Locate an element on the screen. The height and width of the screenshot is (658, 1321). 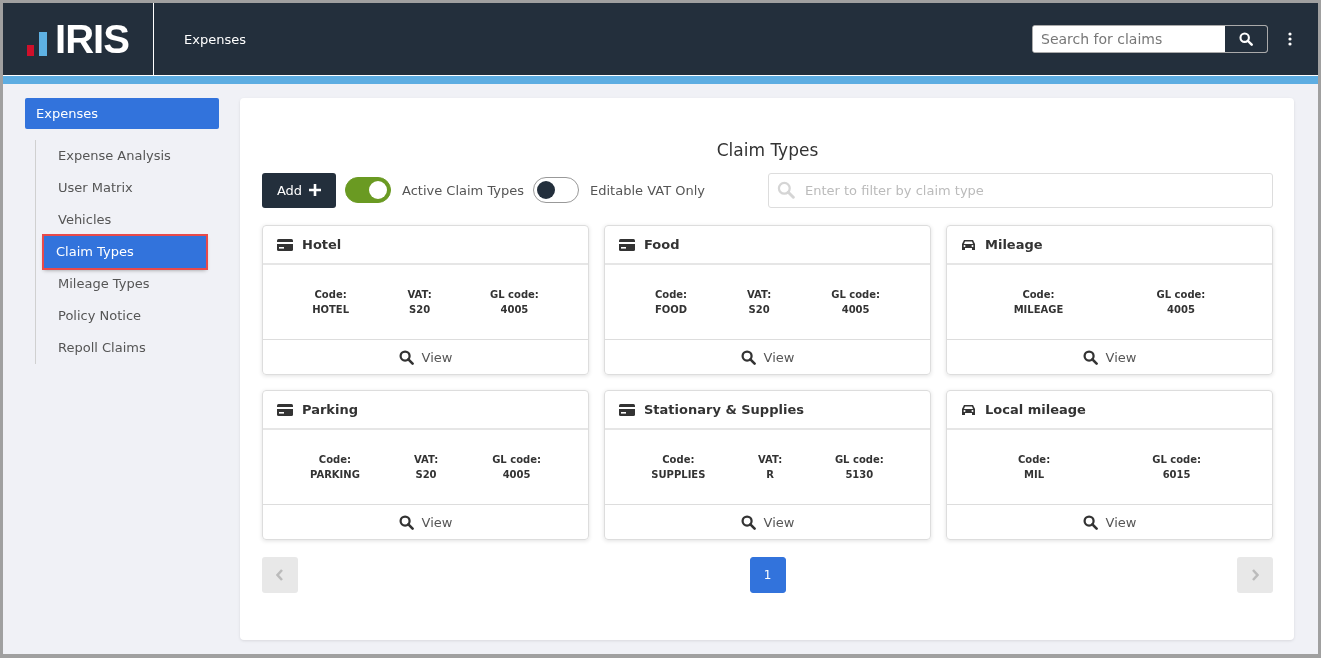
card-title: Hotel is located at coordinates (322, 244).